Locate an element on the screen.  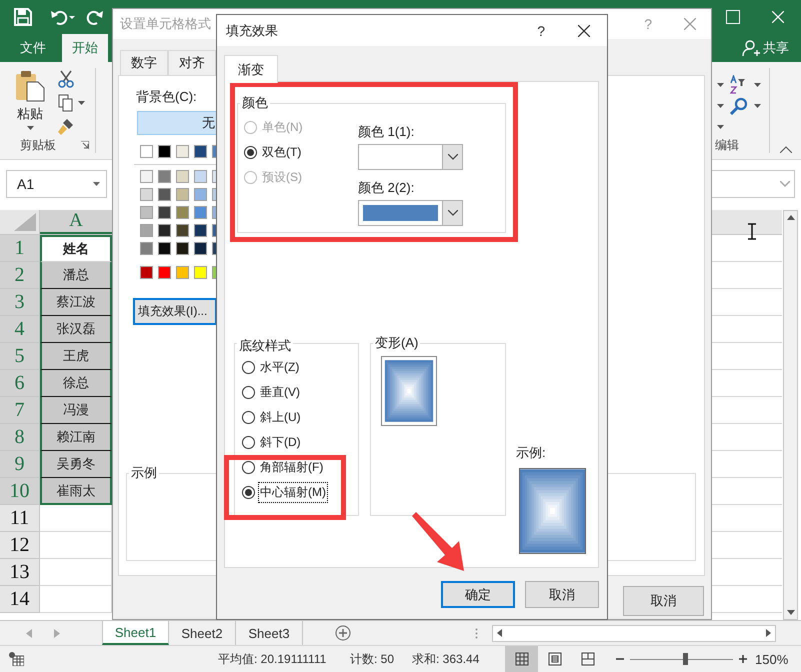
scroll-right-icon is located at coordinates (768, 633).